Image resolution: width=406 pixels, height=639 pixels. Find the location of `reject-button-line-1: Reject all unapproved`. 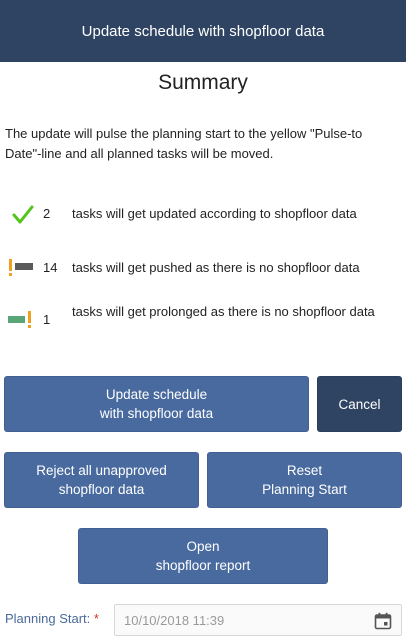

reject-button-line-1: Reject all unapproved is located at coordinates (101, 470).